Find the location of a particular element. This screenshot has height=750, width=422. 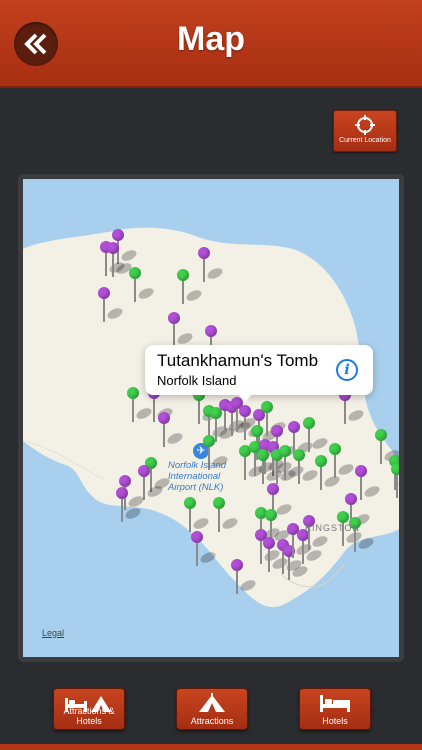

callout-subtitle: Norfolk Island is located at coordinates (197, 380).